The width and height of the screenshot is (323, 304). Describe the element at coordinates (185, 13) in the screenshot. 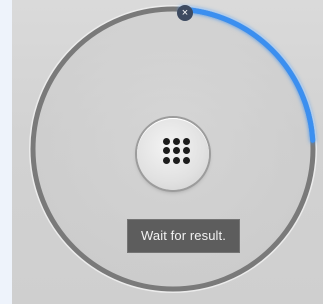

I see `close-icon: ×` at that location.